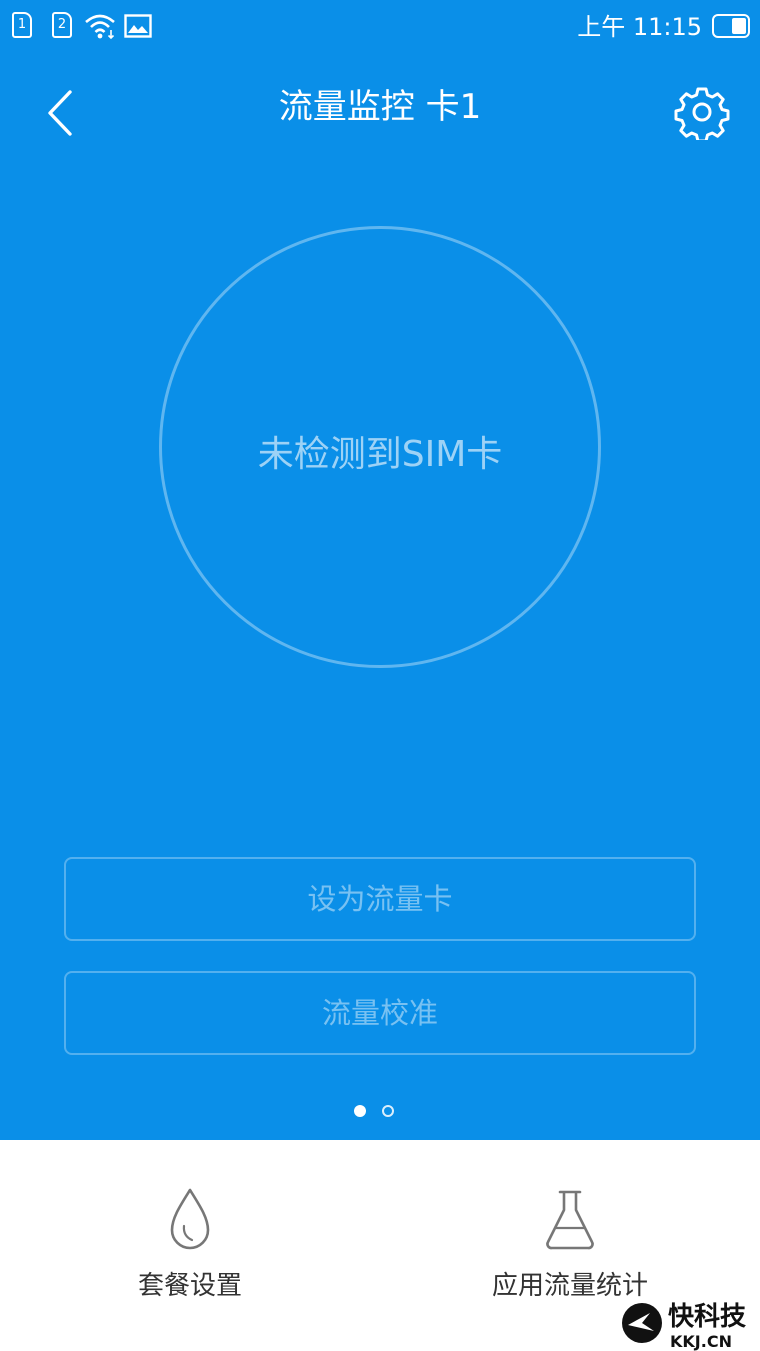 Image resolution: width=760 pixels, height=1351 pixels. I want to click on settings-button, so click(702, 112).